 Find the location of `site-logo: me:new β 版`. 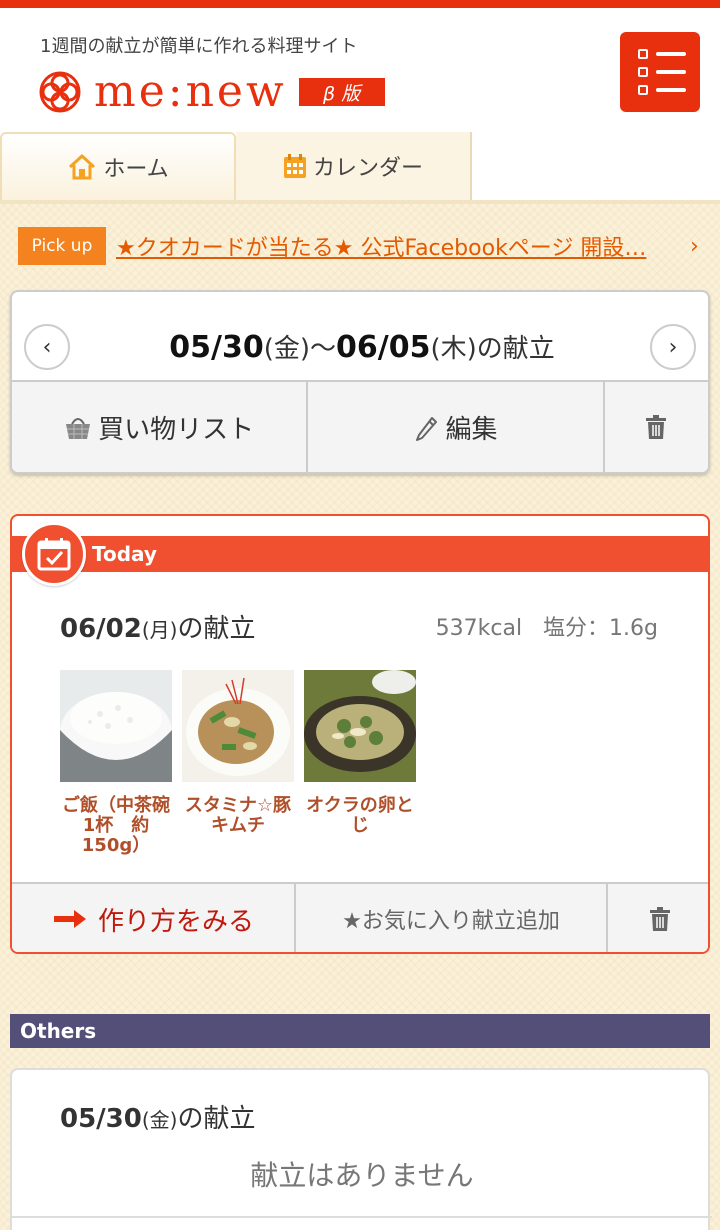

site-logo: me:new β 版 is located at coordinates (211, 92).